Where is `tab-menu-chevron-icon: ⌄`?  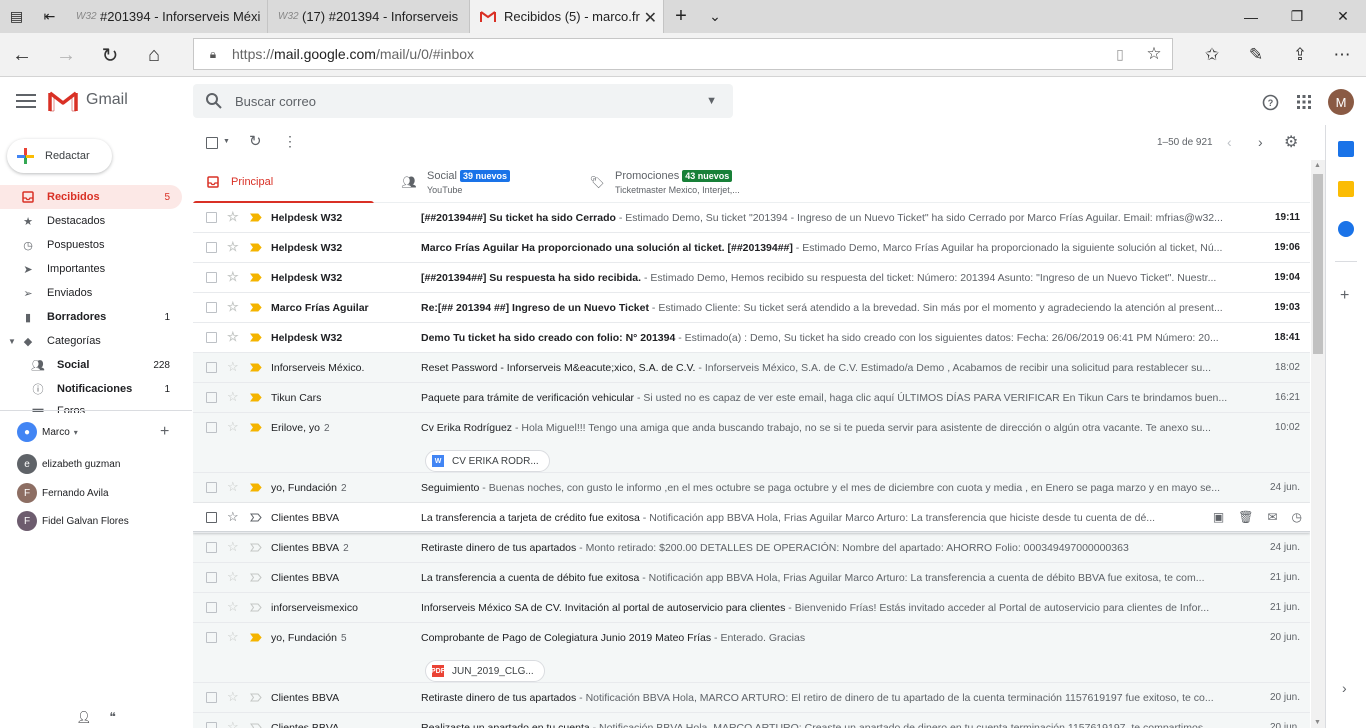
tab-menu-chevron-icon: ⌄ is located at coordinates (715, 16).